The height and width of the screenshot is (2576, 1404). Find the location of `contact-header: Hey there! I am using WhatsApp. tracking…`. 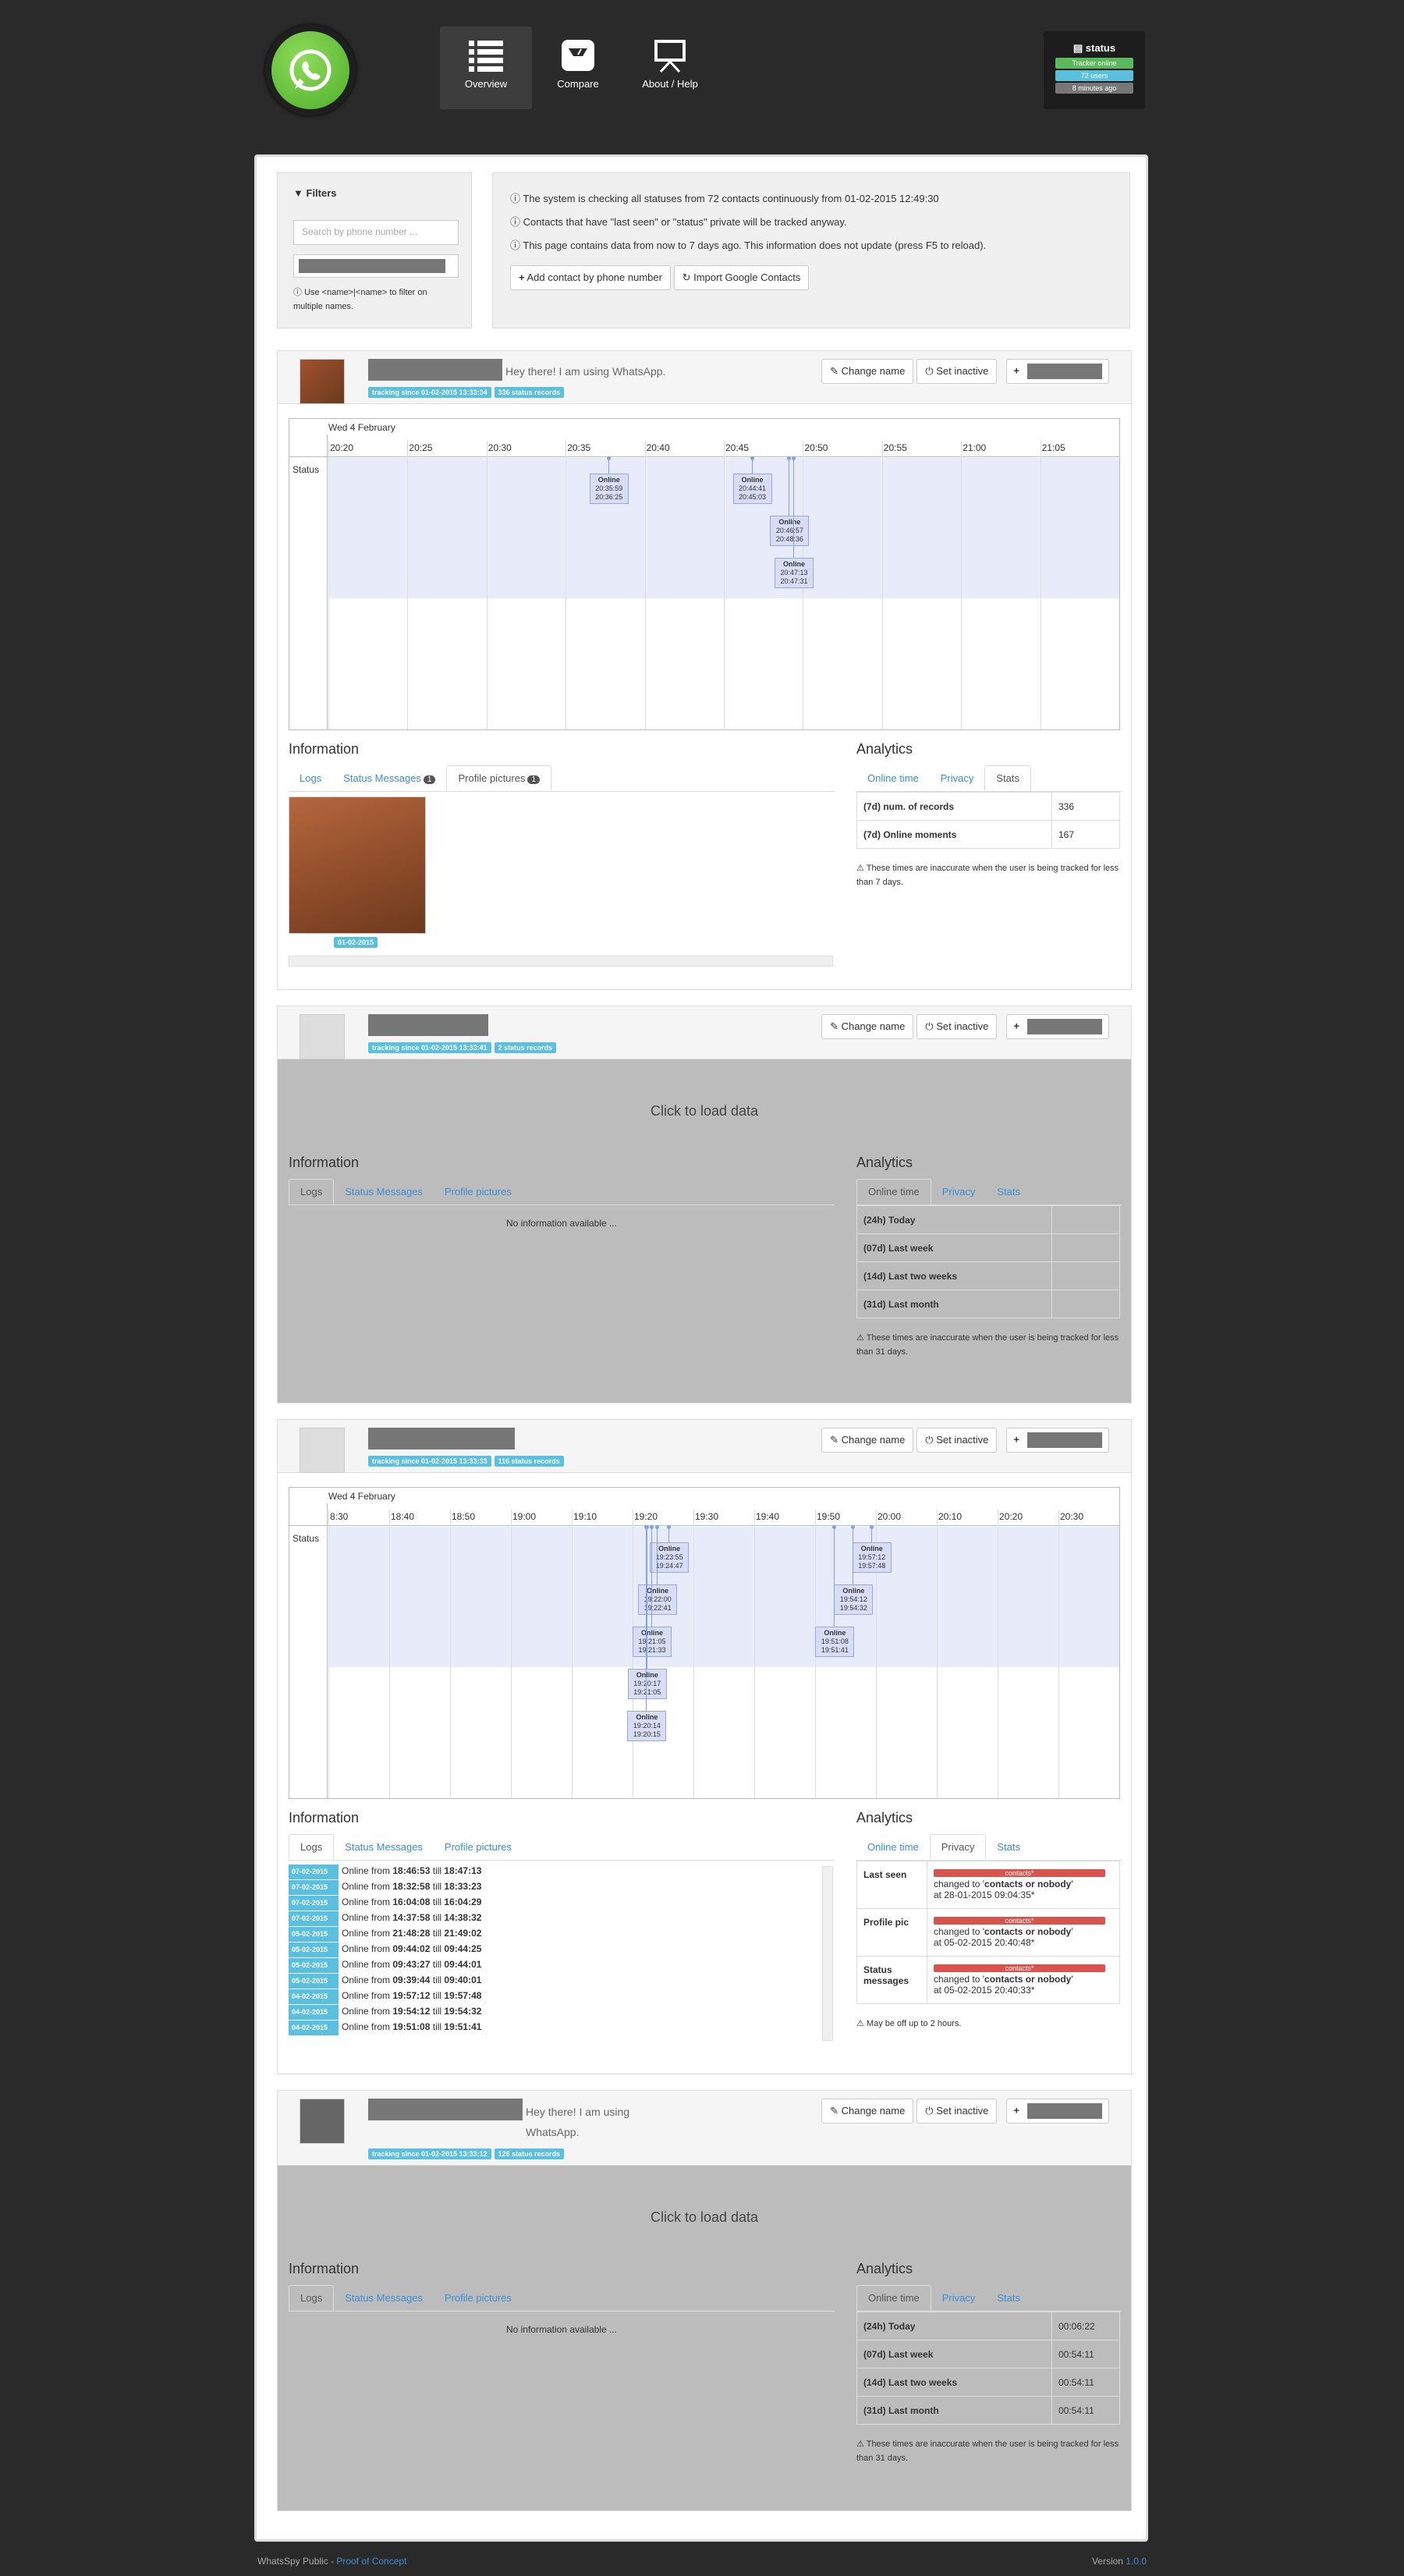

contact-header: Hey there! I am using WhatsApp. tracking… is located at coordinates (705, 377).